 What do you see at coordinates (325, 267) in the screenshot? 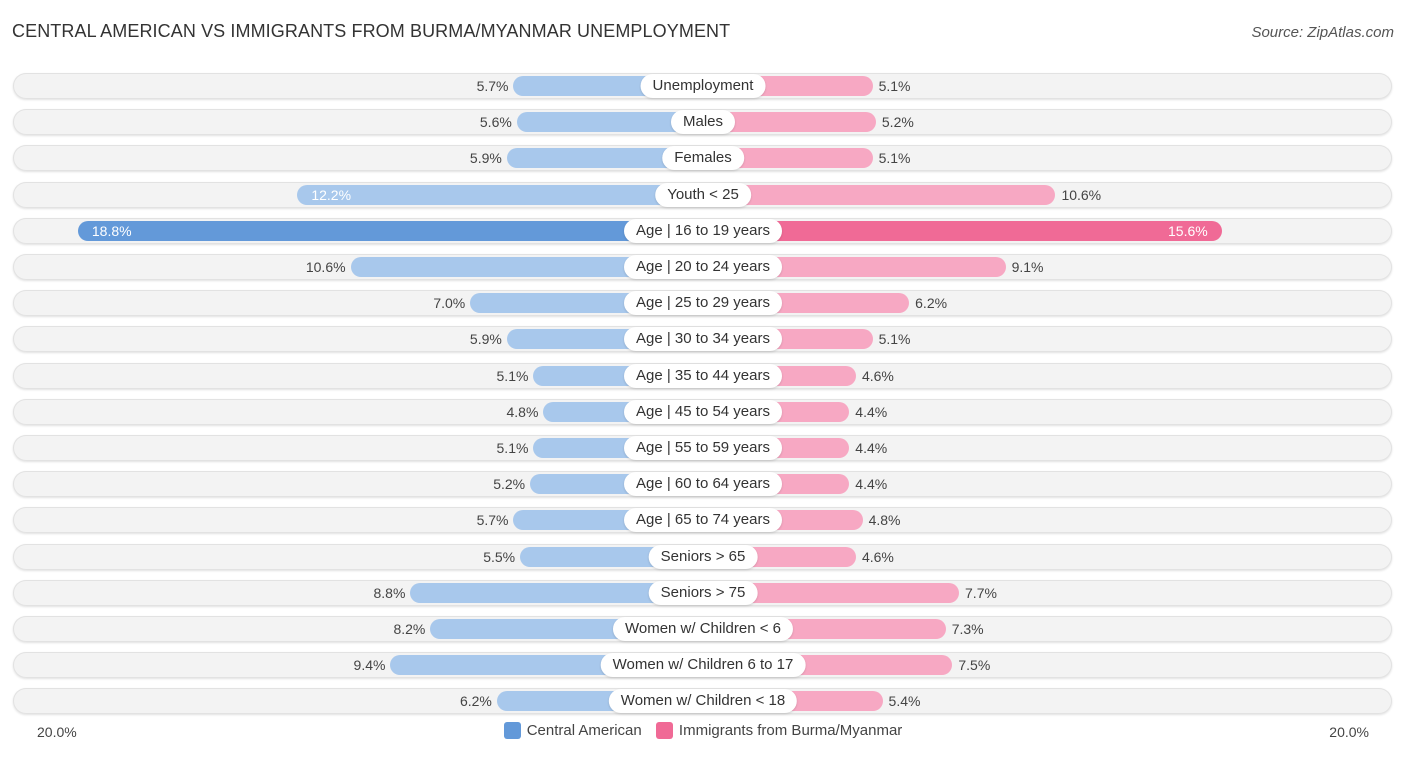
I see `value-label-central-american: 10.6%` at bounding box center [325, 267].